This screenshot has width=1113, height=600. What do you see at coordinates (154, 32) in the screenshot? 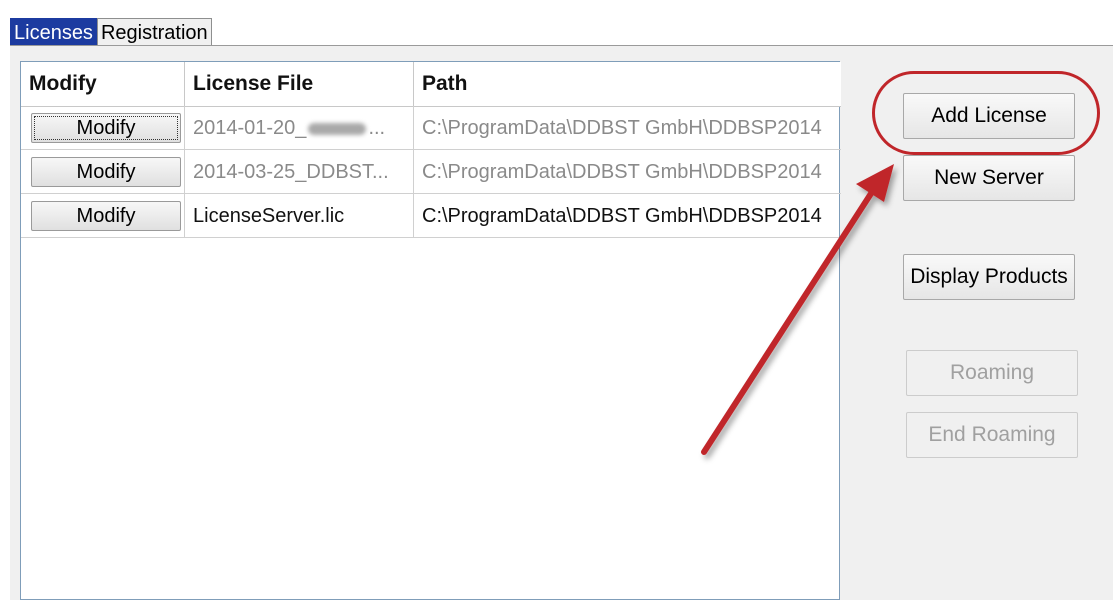
I see `tab-registration: Registration` at bounding box center [154, 32].